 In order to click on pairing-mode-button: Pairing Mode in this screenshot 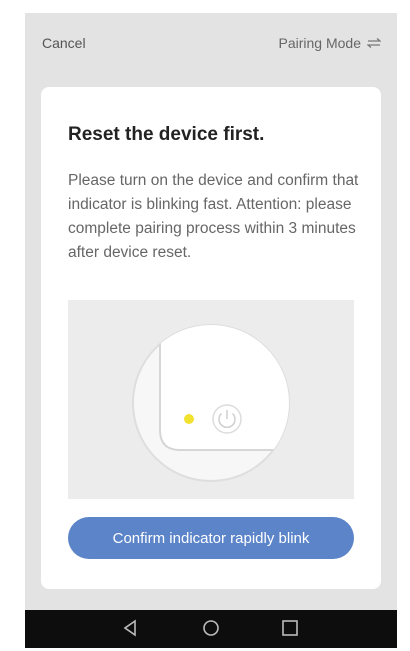, I will do `click(329, 43)`.